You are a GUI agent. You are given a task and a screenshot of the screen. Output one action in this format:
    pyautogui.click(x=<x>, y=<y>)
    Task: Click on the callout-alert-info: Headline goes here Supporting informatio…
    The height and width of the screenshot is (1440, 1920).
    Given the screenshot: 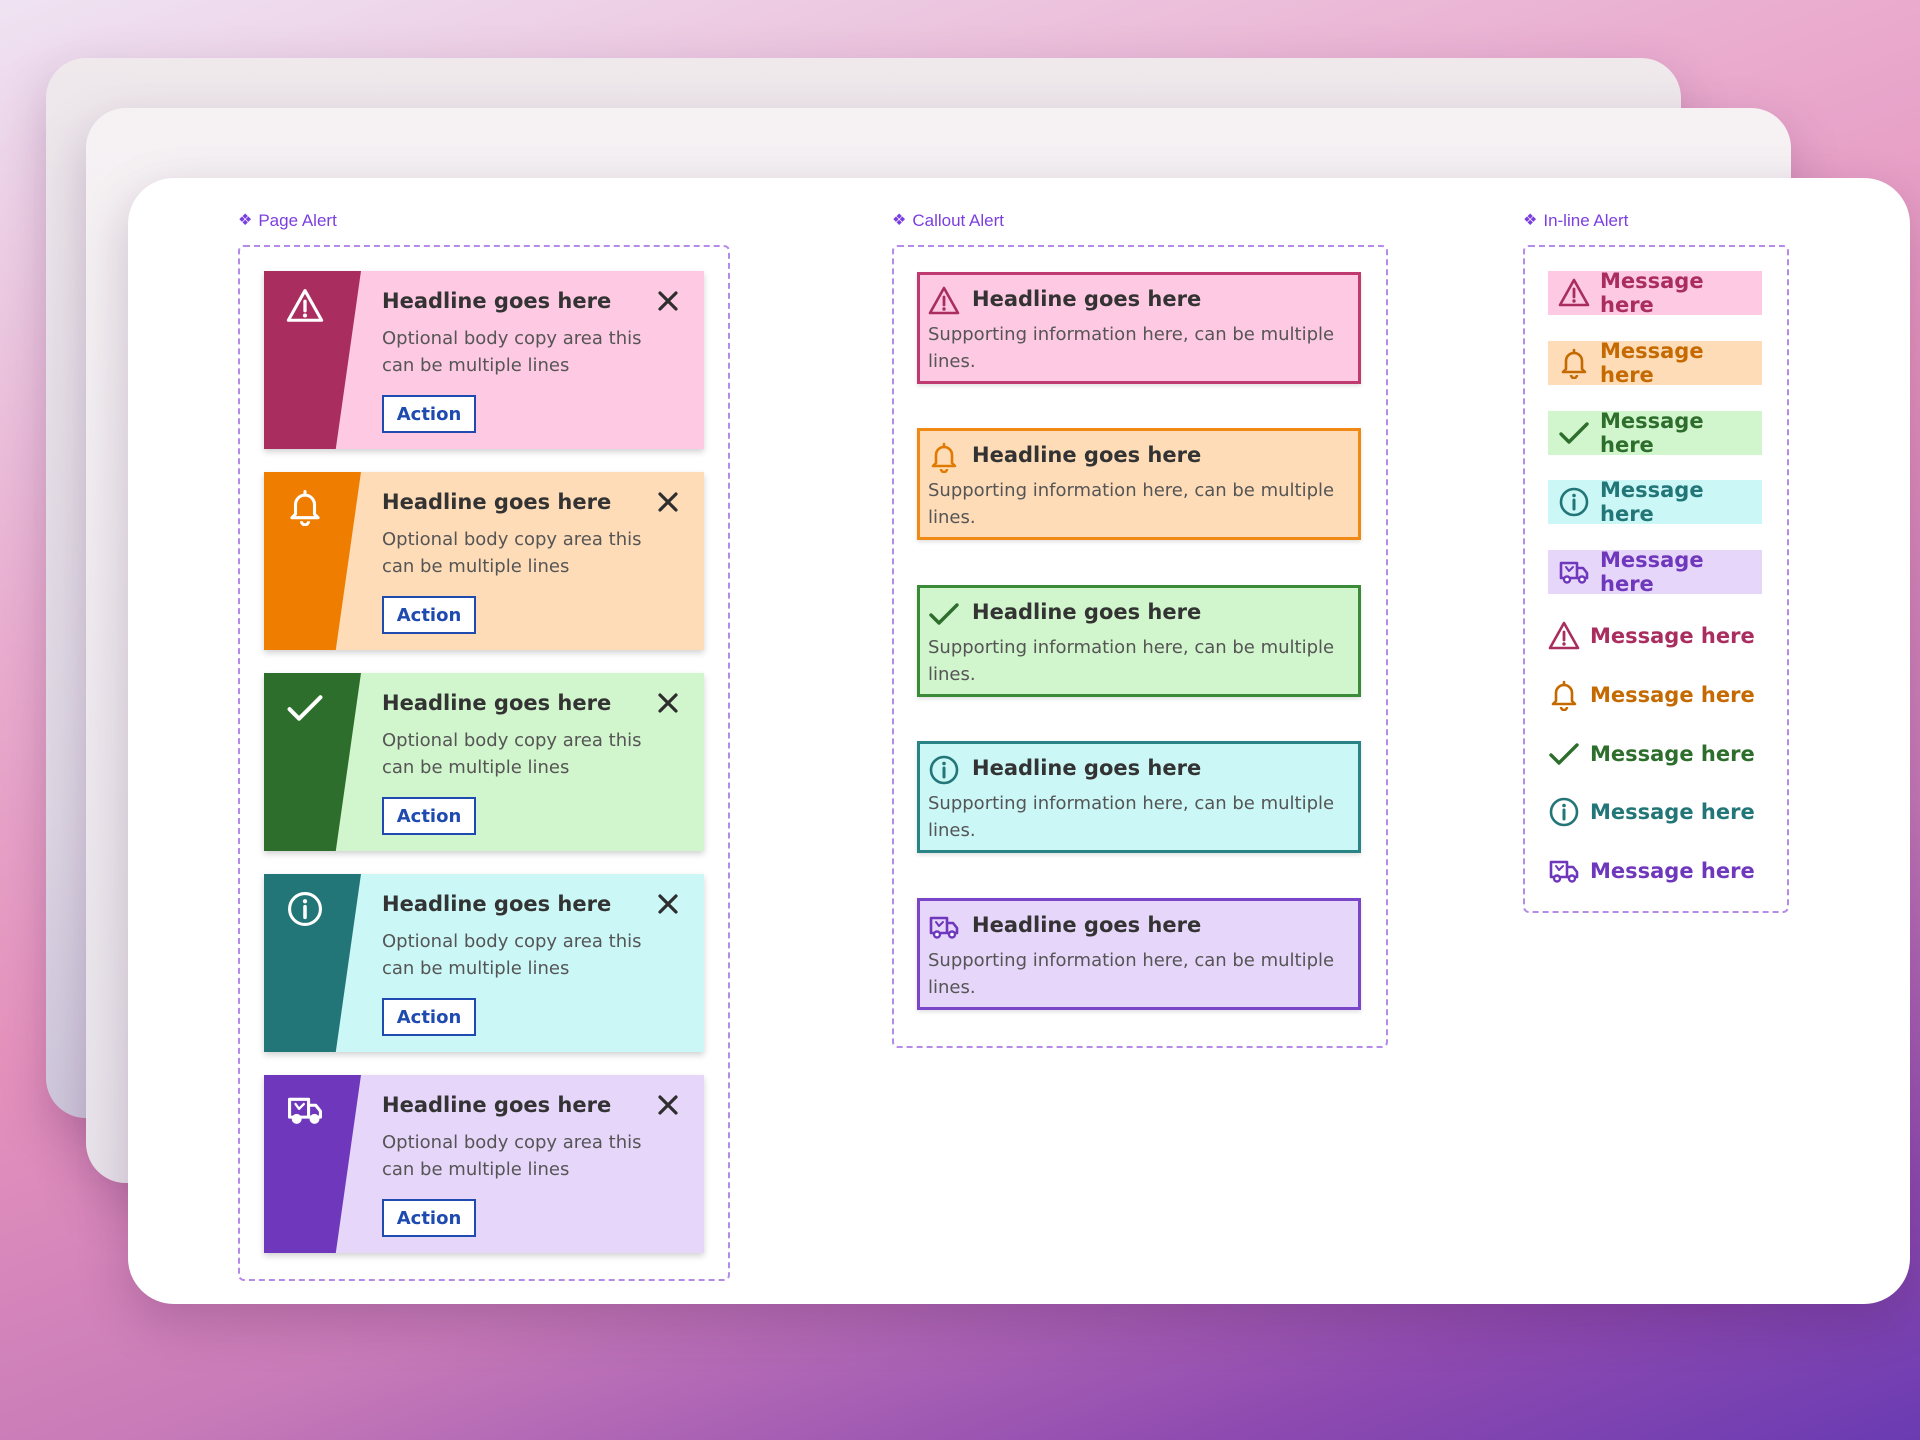 What is the action you would take?
    pyautogui.click(x=1139, y=797)
    